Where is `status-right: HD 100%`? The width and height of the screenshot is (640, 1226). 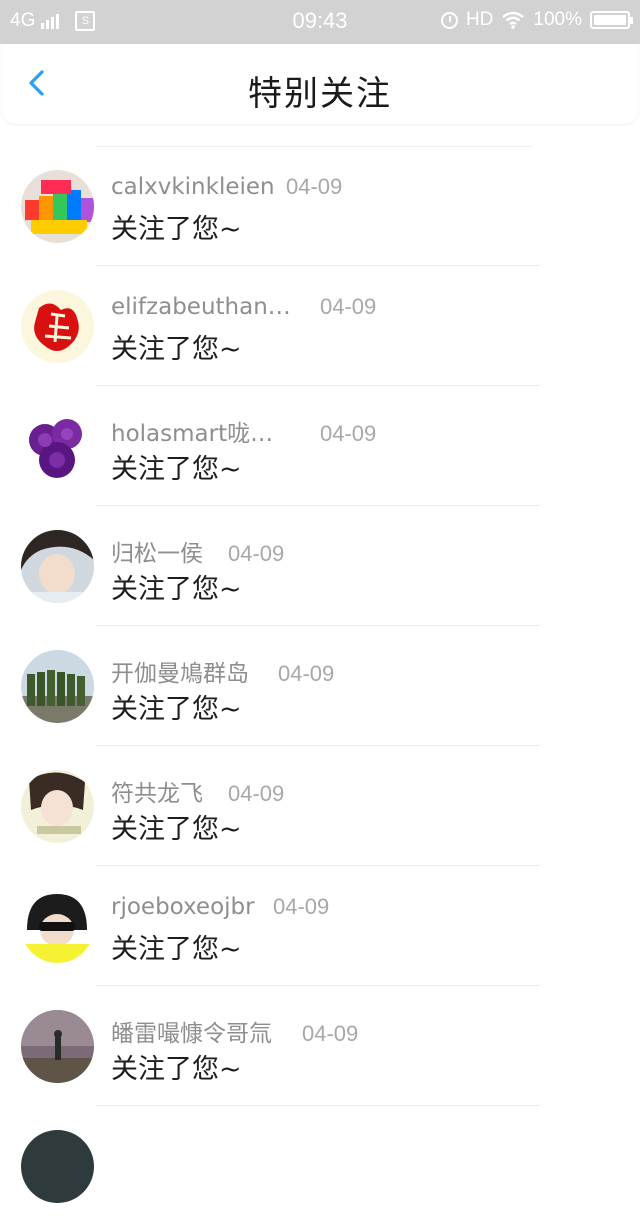
status-right: HD 100% is located at coordinates (536, 20).